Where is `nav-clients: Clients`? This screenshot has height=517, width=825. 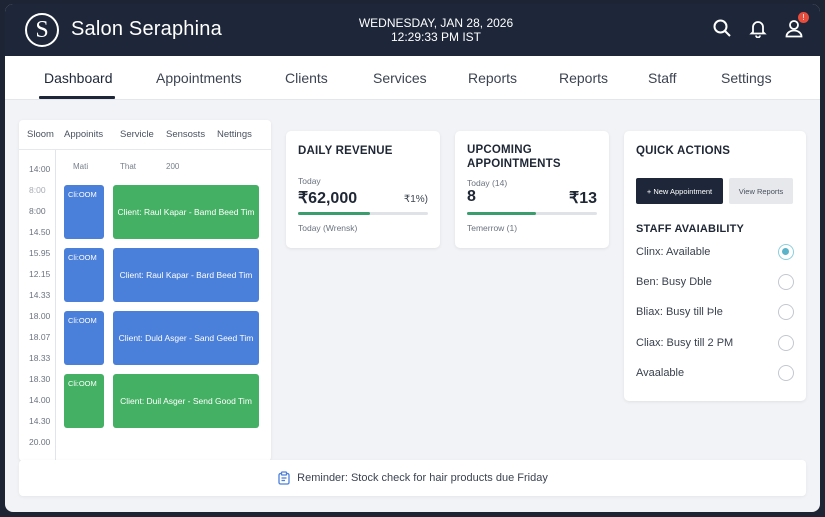
nav-clients: Clients is located at coordinates (306, 78).